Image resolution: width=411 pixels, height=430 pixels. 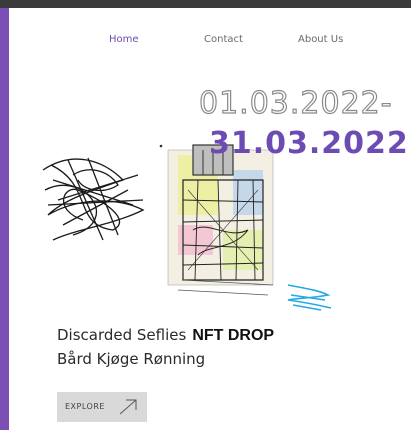 What do you see at coordinates (93, 199) in the screenshot?
I see `black-scribble` at bounding box center [93, 199].